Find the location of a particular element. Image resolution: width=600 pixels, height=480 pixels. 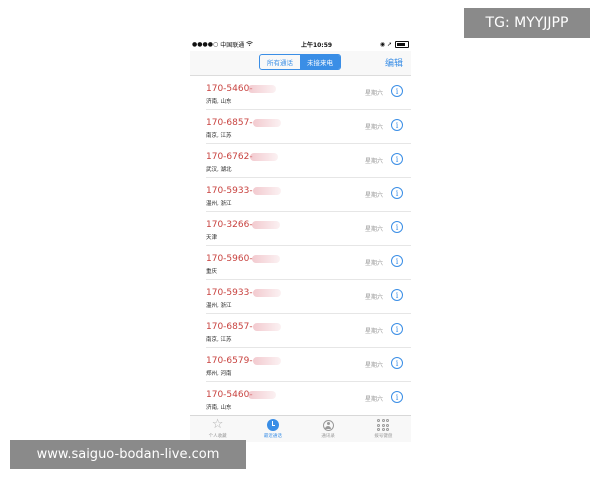

call-number: 170-6762- is located at coordinates (229, 157).